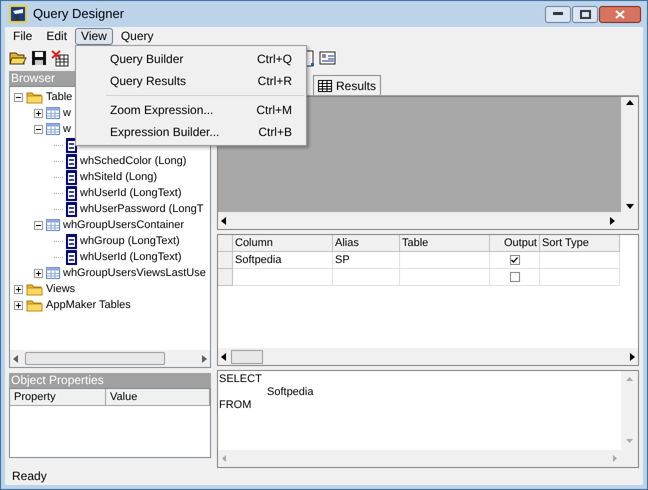 The image size is (648, 490). Describe the element at coordinates (347, 85) in the screenshot. I see `results-tab: Results` at that location.